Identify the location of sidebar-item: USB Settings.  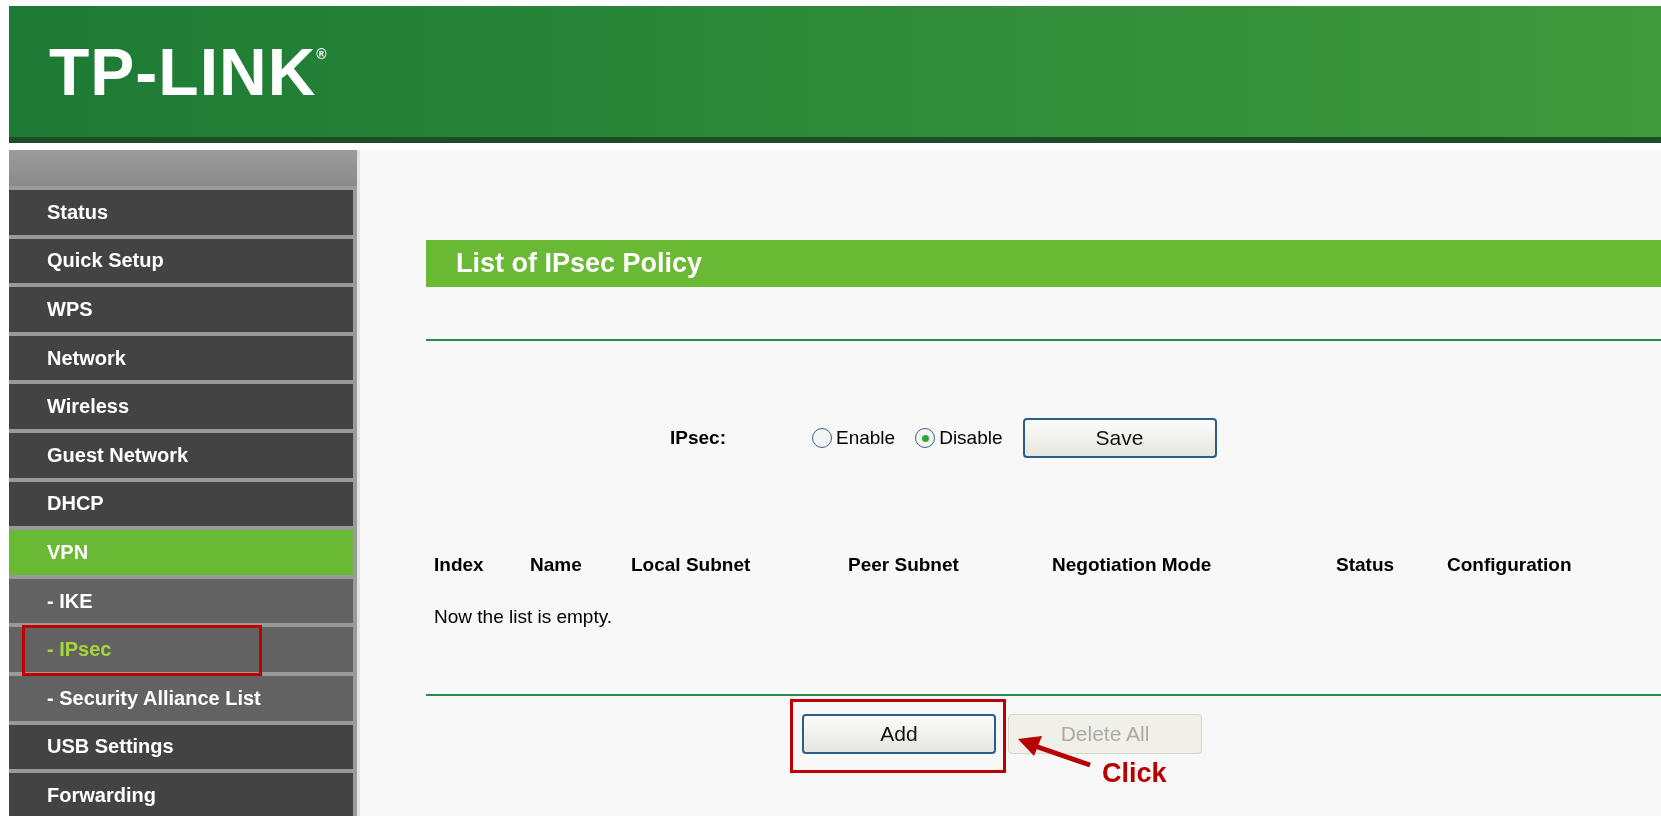
(181, 747).